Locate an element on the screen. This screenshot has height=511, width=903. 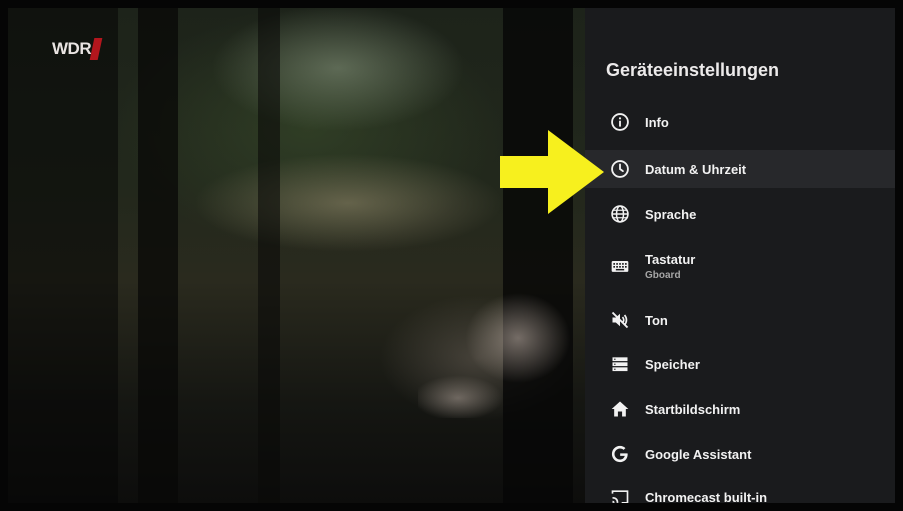
menu-item-chromecast: Chromecast built-in is located at coordinates (740, 494).